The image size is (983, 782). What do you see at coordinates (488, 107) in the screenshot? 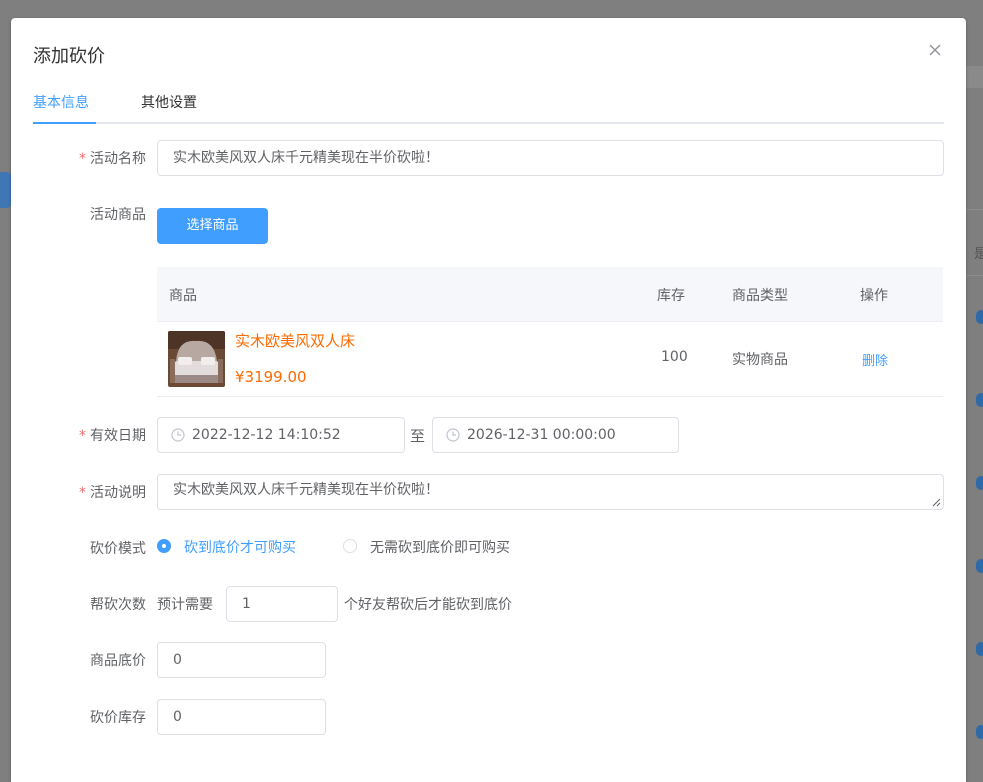
I see `tab-bar: 基本信息 其他设置` at bounding box center [488, 107].